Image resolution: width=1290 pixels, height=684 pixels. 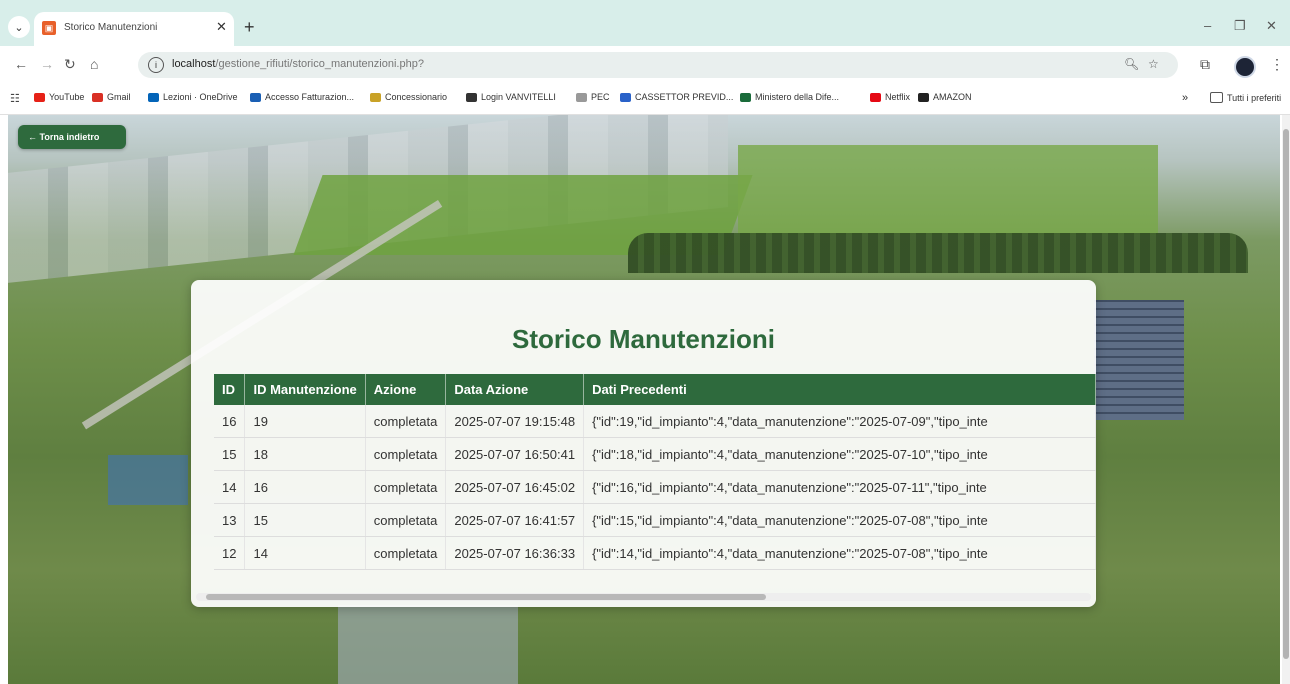 What do you see at coordinates (406, 389) in the screenshot?
I see `col-header-azione: Azione` at bounding box center [406, 389].